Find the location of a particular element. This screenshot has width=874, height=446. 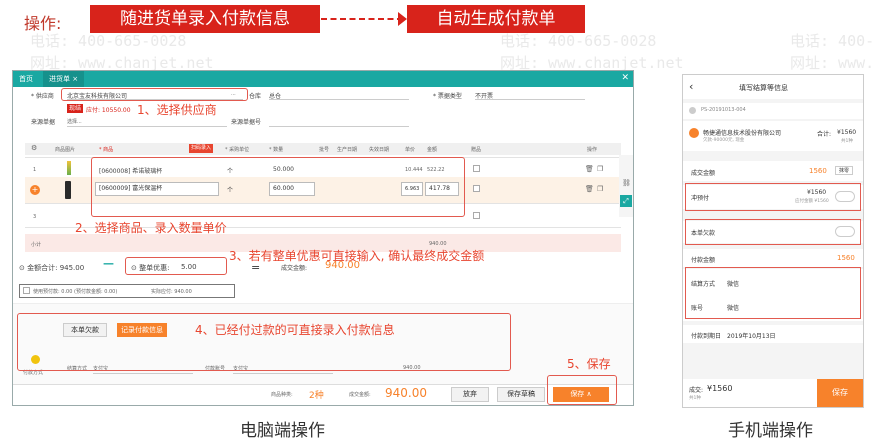

mobile-pay-date-value: 2019年10月13日 is located at coordinates (751, 335).